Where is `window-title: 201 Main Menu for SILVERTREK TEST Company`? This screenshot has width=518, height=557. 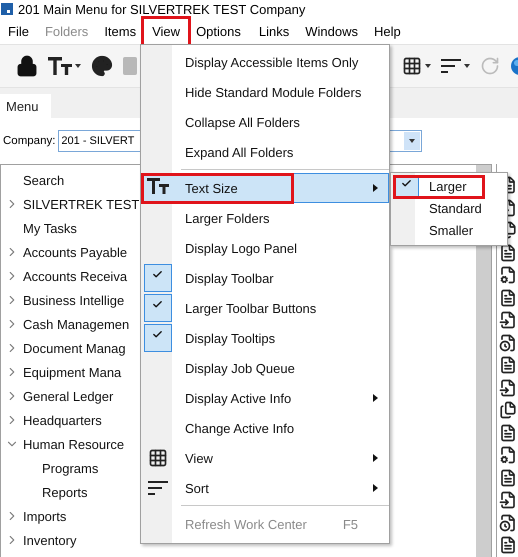
window-title: 201 Main Menu for SILVERTREK TEST Company is located at coordinates (162, 9).